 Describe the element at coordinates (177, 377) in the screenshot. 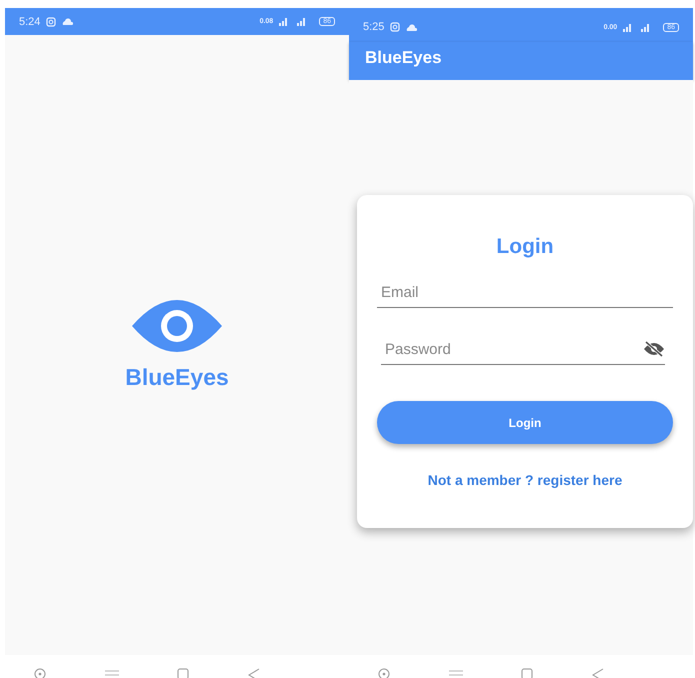

I see `app-logo-text: BlueEyes` at that location.